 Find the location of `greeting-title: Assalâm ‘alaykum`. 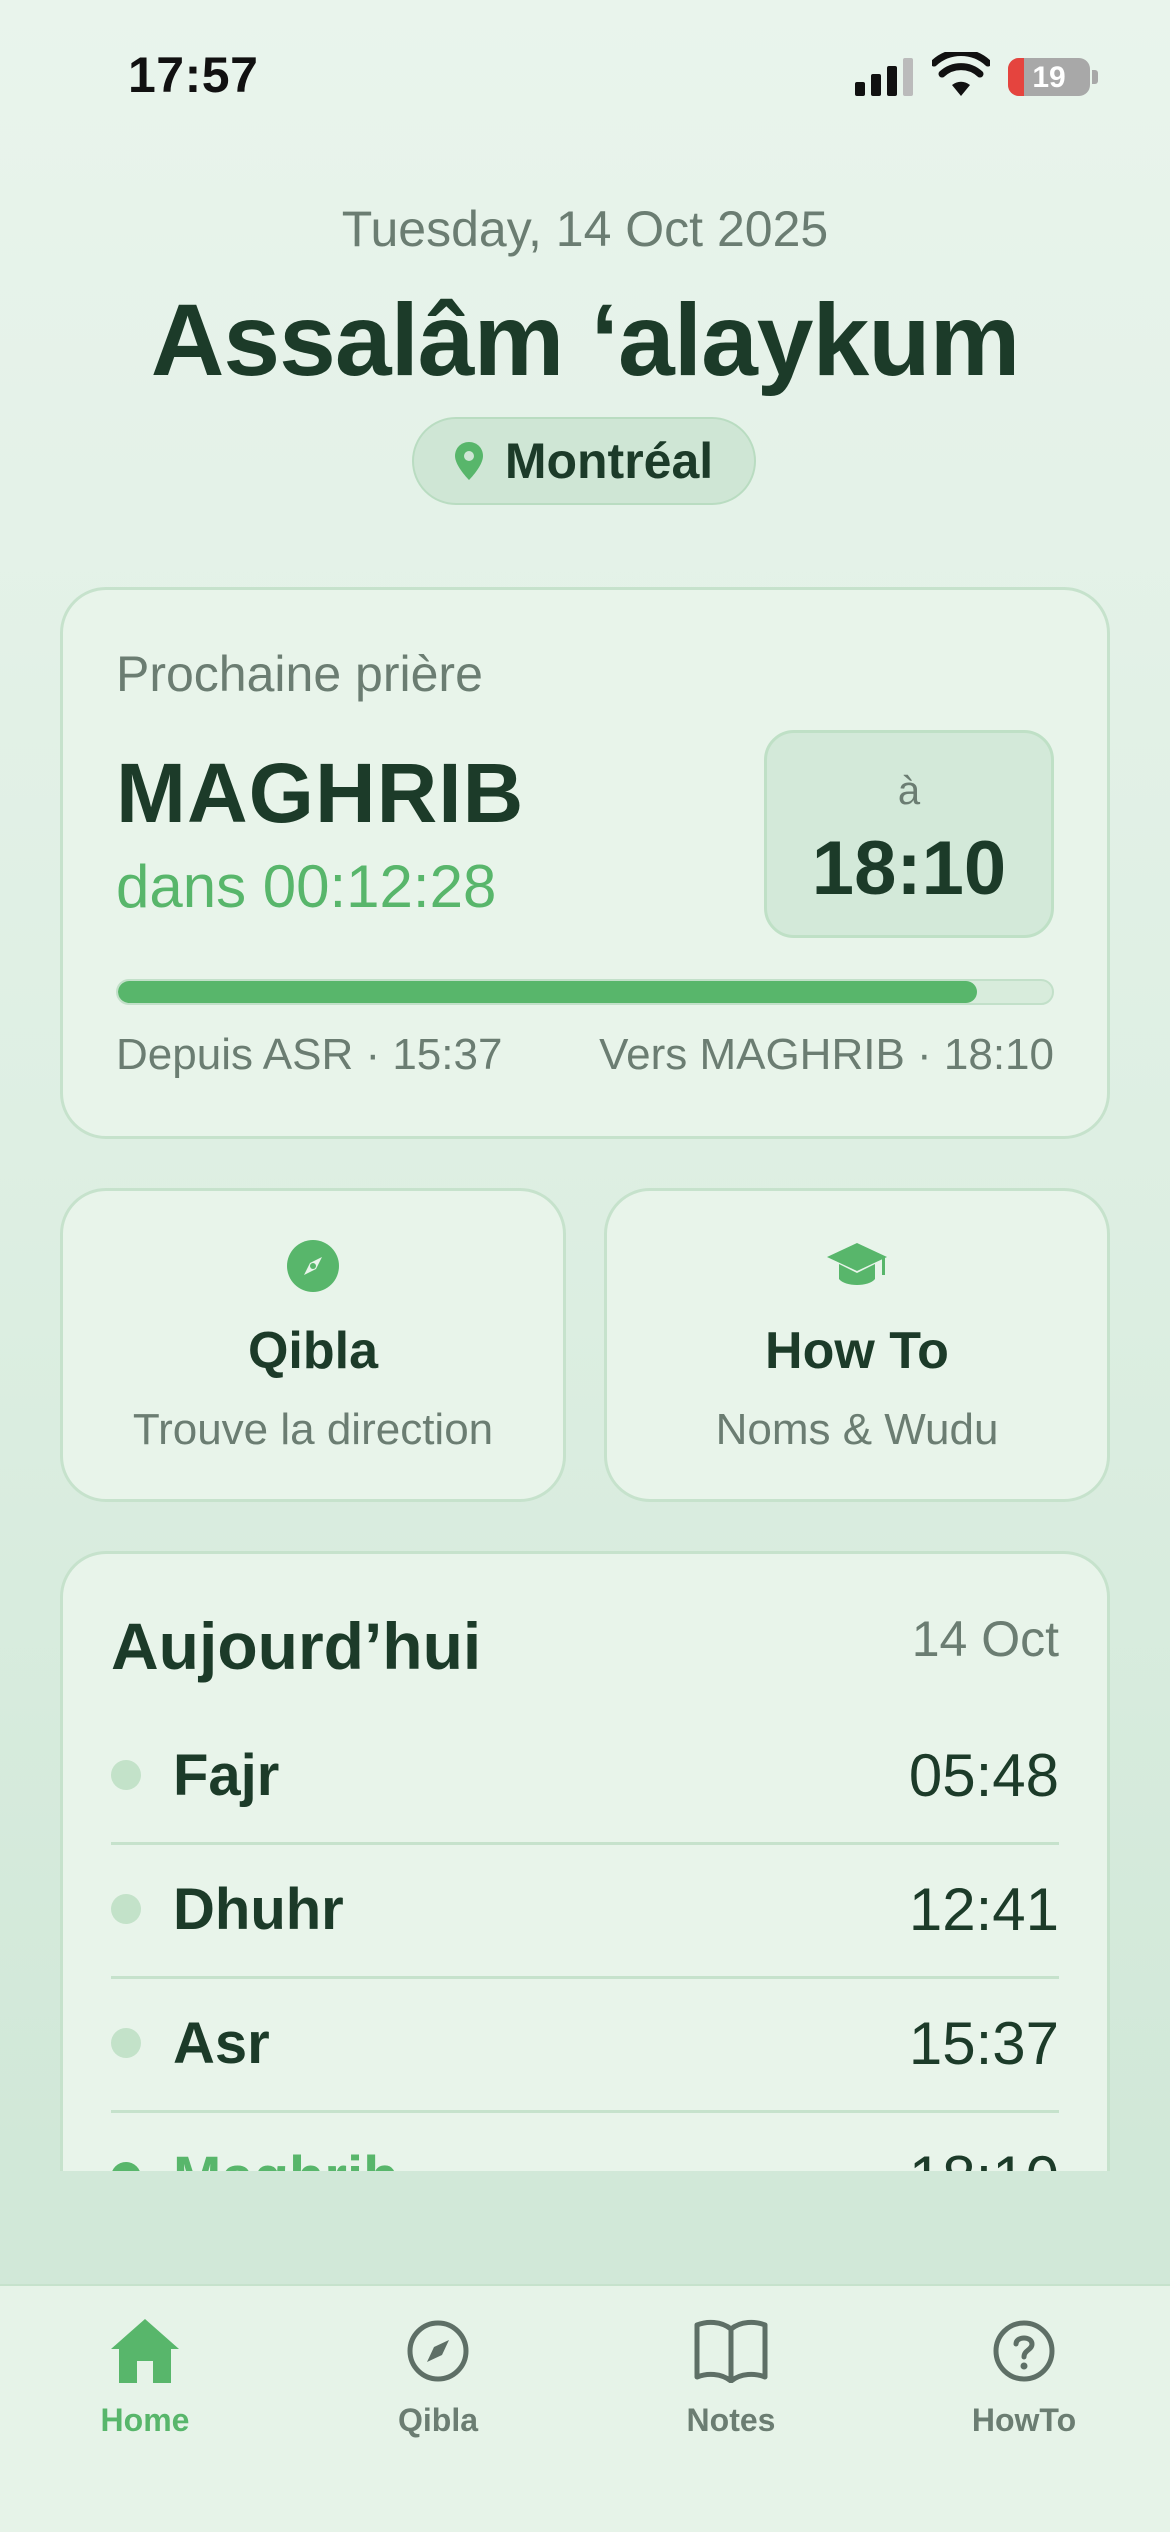

greeting-title: Assalâm ‘alaykum is located at coordinates (585, 340).